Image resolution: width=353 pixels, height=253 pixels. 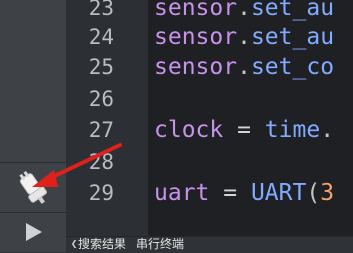 I want to click on line-number: 26, so click(x=101, y=99).